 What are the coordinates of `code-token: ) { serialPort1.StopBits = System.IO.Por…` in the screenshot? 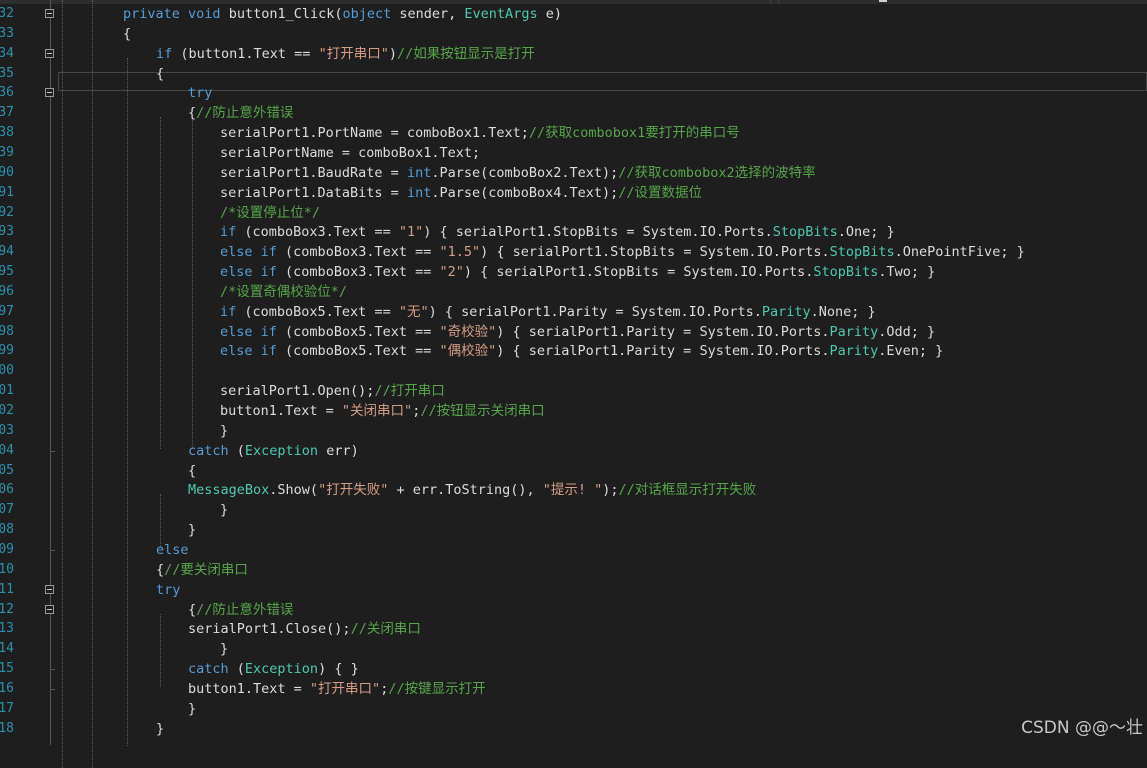 It's located at (598, 232).